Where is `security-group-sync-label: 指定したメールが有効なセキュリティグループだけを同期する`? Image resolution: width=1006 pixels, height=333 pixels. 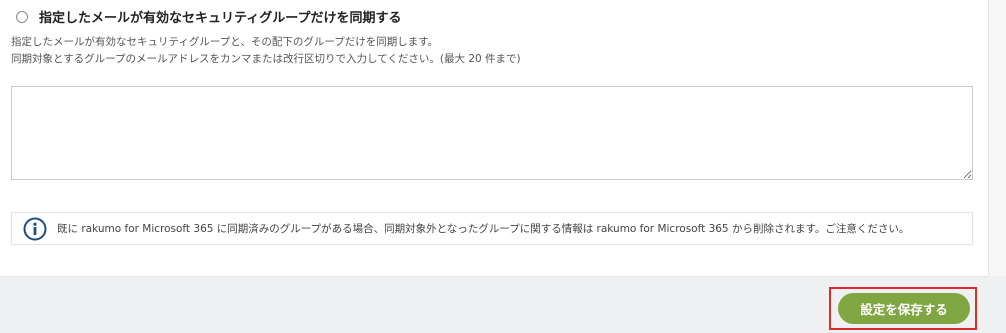
security-group-sync-label: 指定したメールが有効なセキュリティグループだけを同期する is located at coordinates (220, 16).